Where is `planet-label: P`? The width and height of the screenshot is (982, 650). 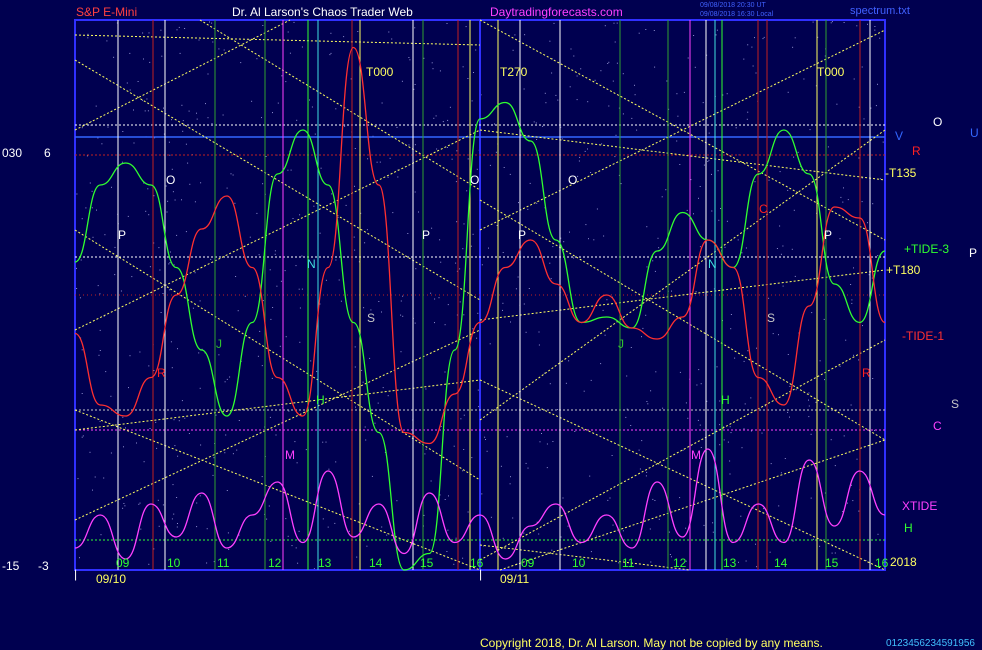 planet-label: P is located at coordinates (522, 235).